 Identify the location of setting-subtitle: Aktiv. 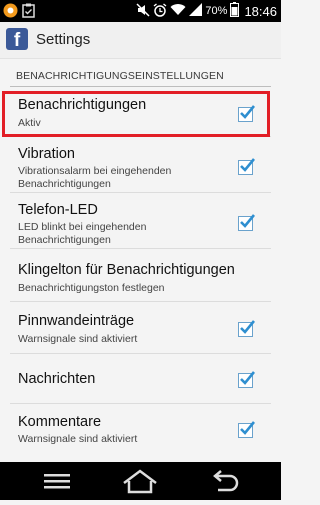
(29, 123).